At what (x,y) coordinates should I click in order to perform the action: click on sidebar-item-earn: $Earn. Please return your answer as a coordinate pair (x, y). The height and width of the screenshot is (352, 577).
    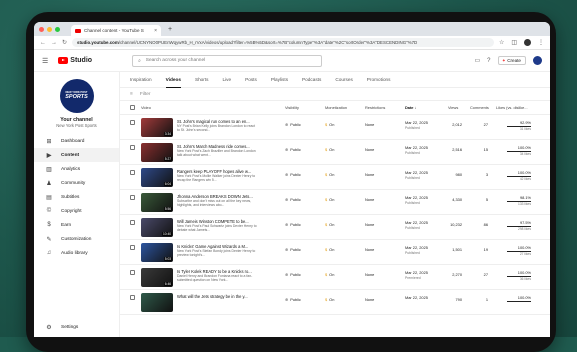
    Looking at the image, I should click on (76, 225).